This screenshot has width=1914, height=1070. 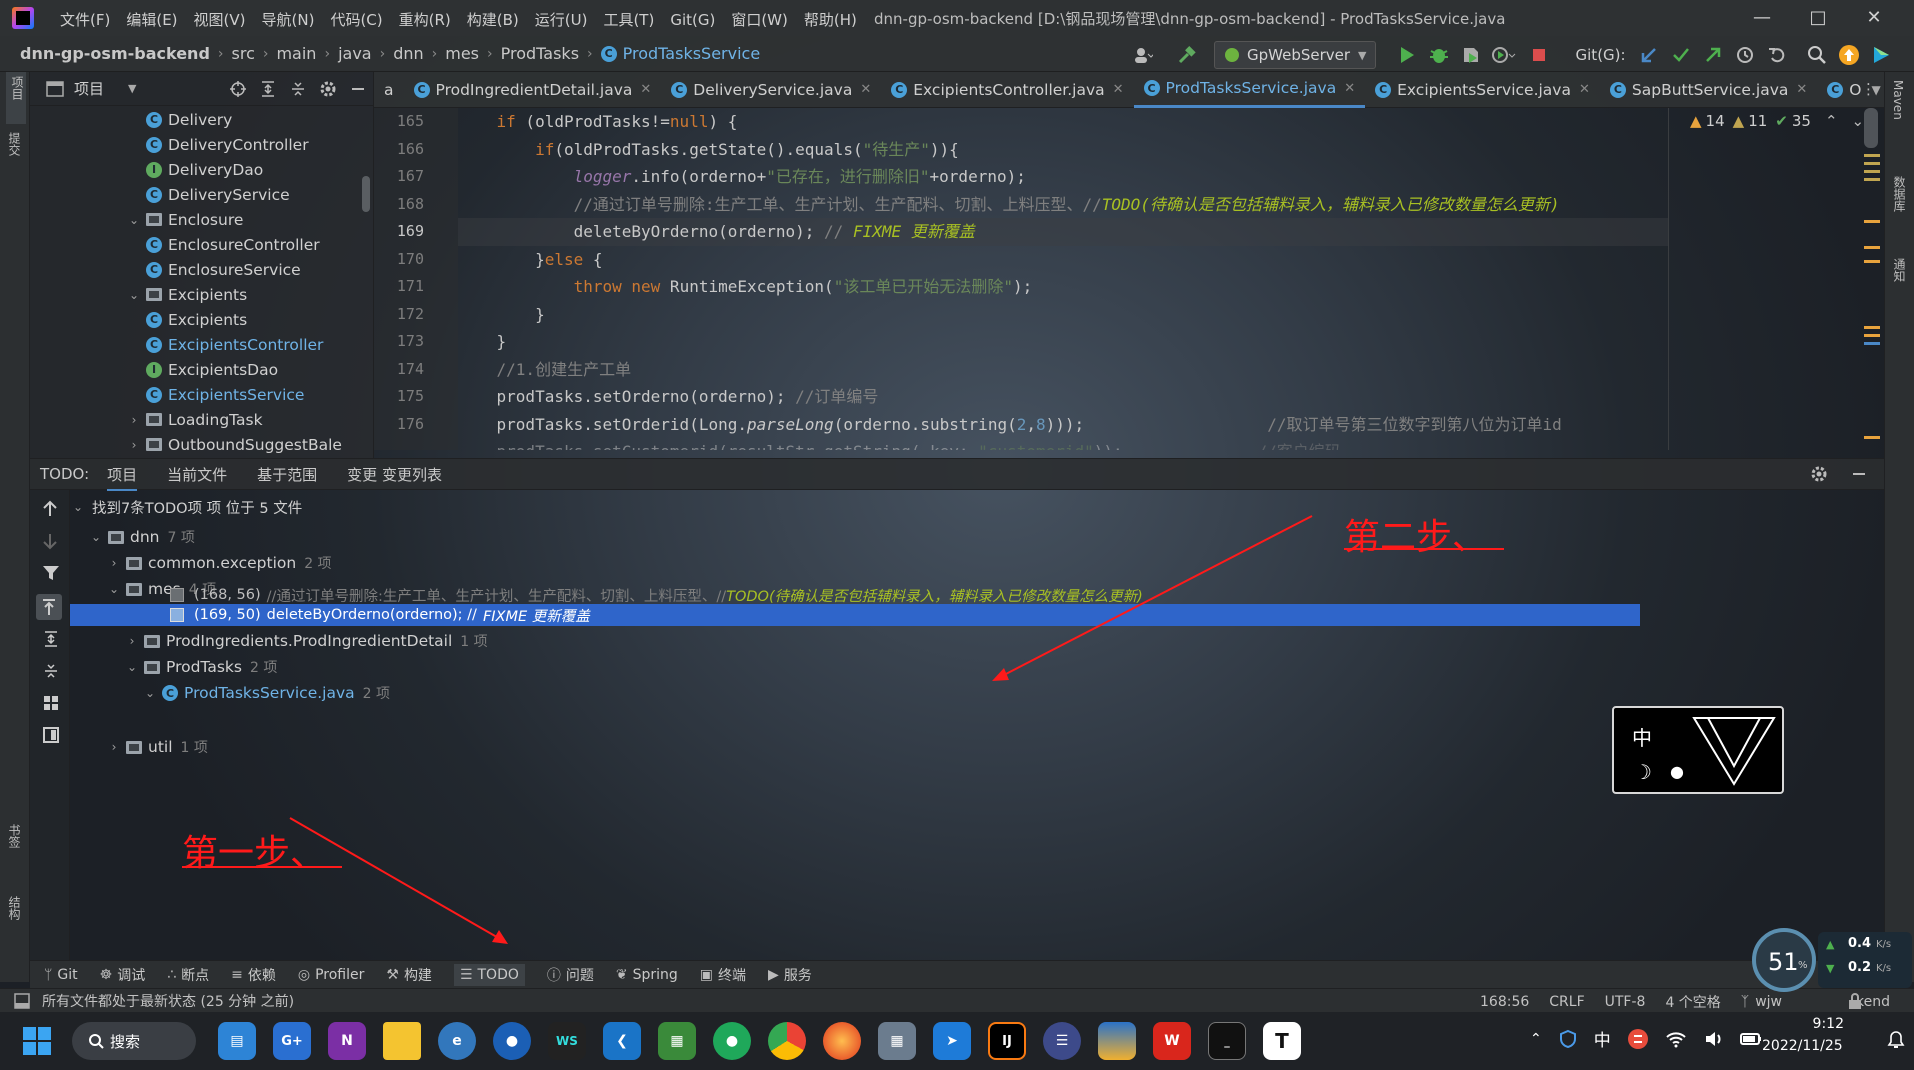 I want to click on cpu-percent-sign: %, so click(x=1803, y=965).